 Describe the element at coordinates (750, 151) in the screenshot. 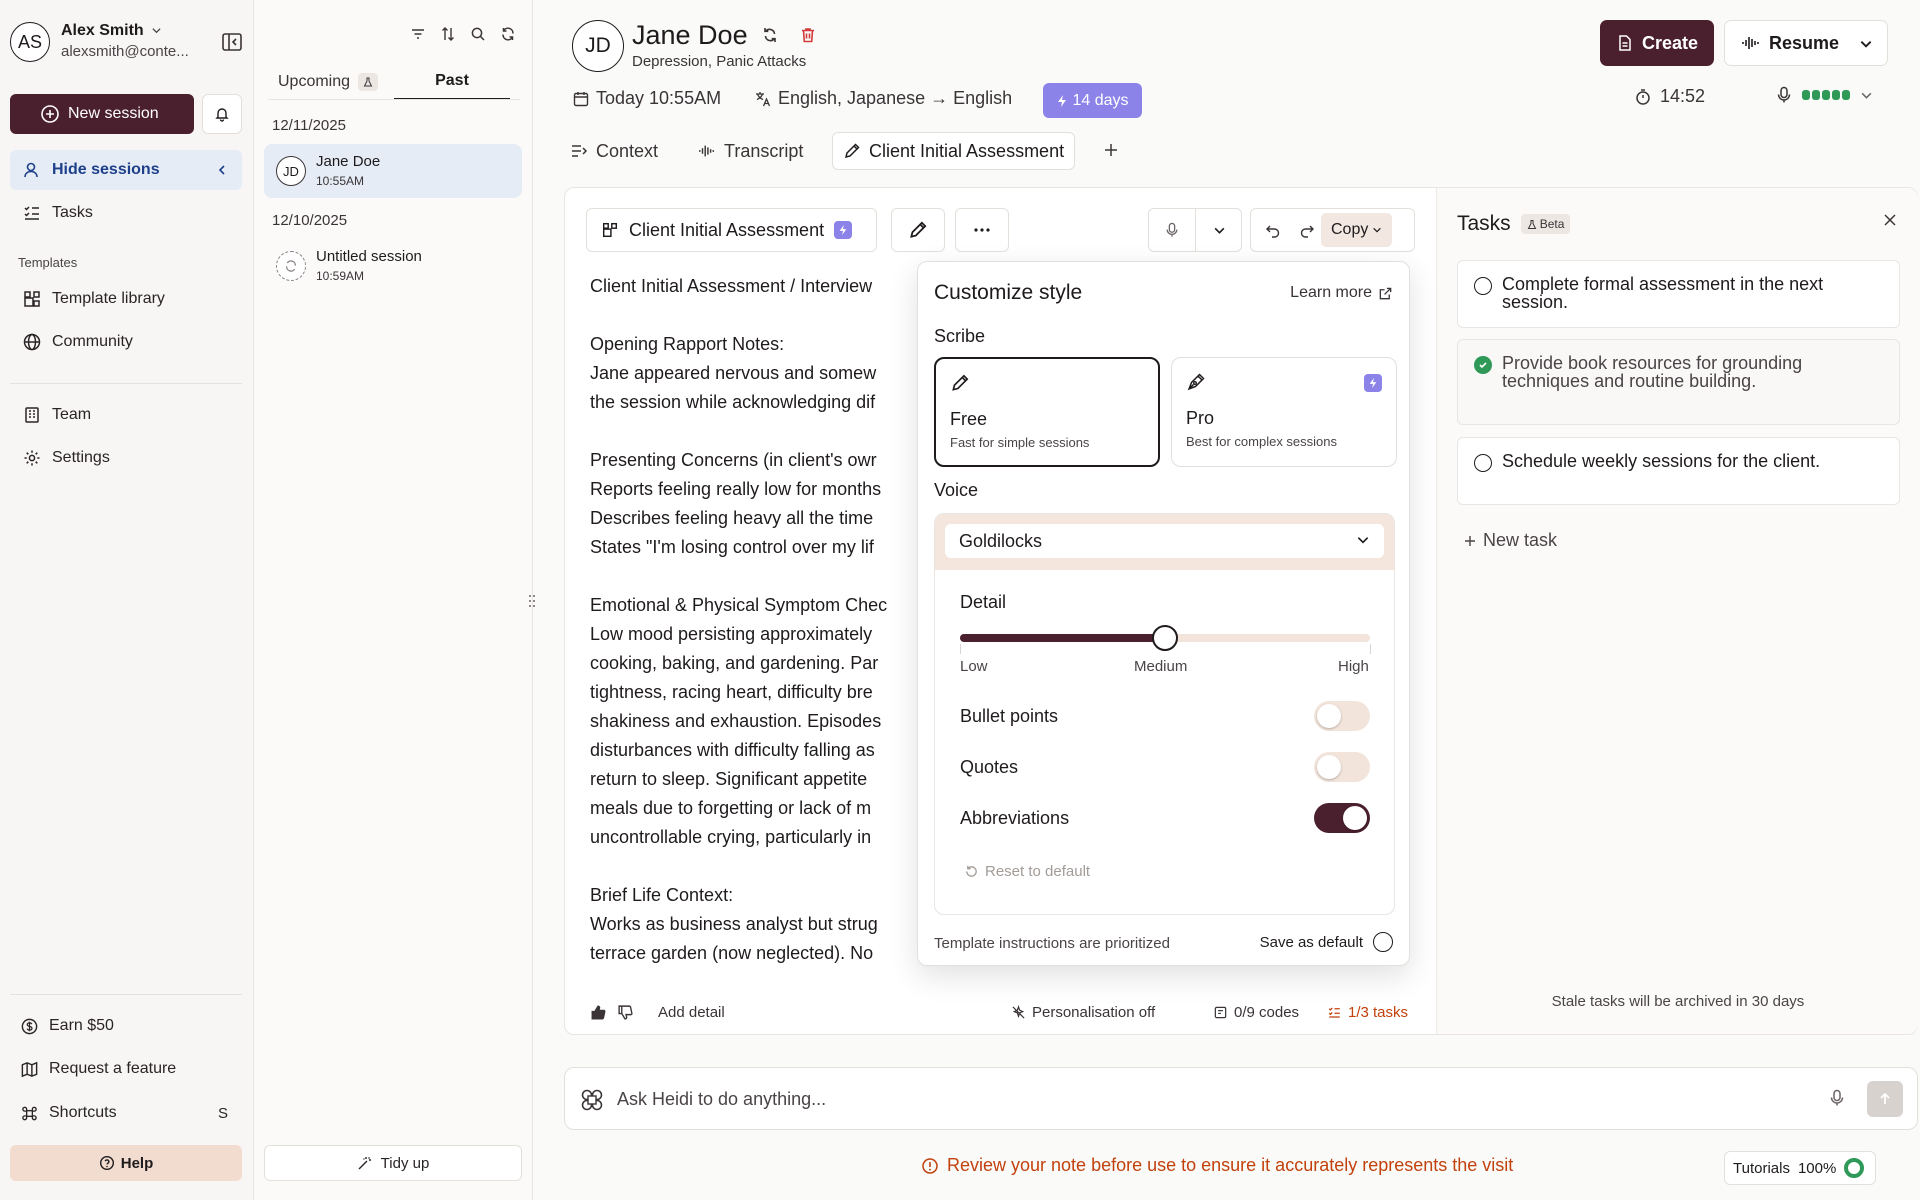

I see `tab-transcript: Transcript` at that location.